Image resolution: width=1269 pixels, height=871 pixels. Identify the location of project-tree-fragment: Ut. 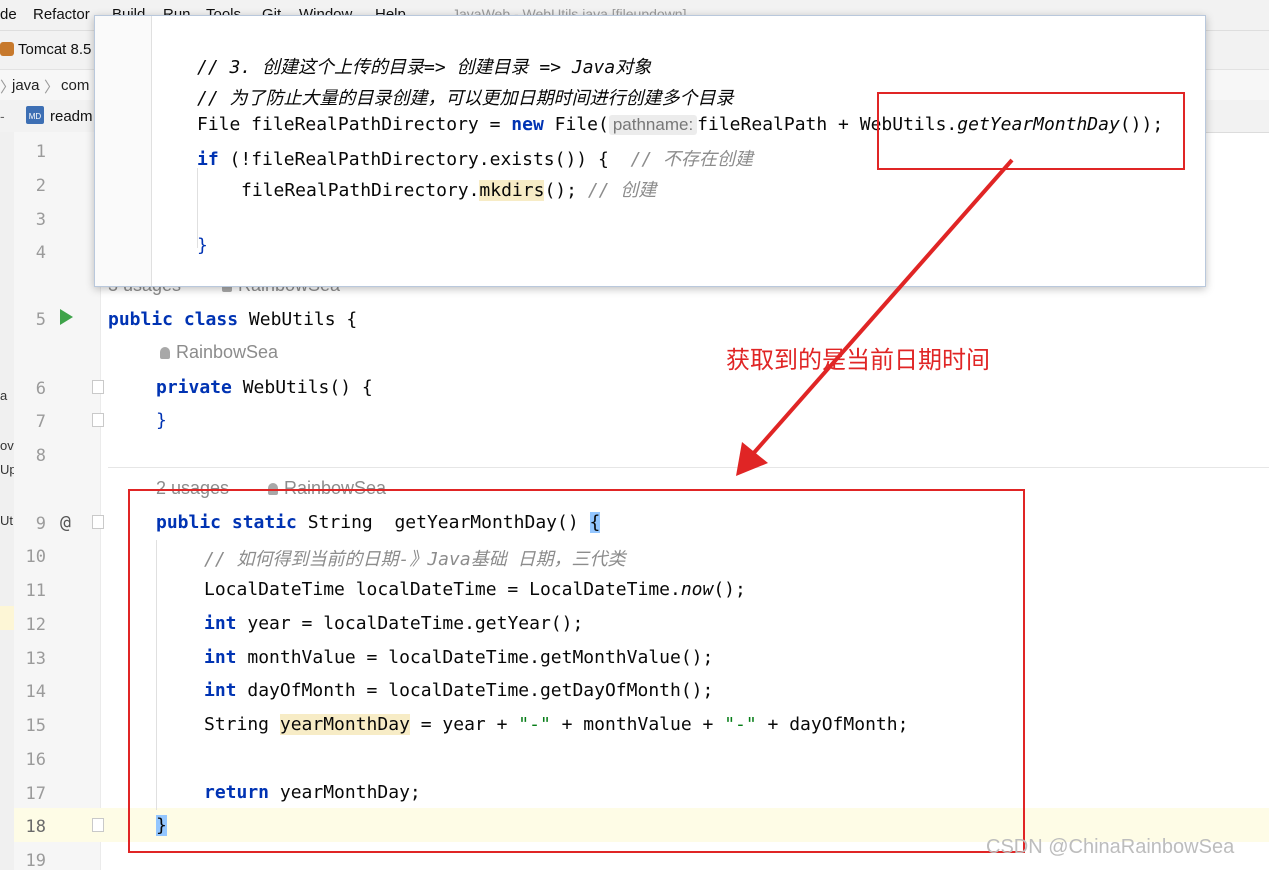
(6, 520).